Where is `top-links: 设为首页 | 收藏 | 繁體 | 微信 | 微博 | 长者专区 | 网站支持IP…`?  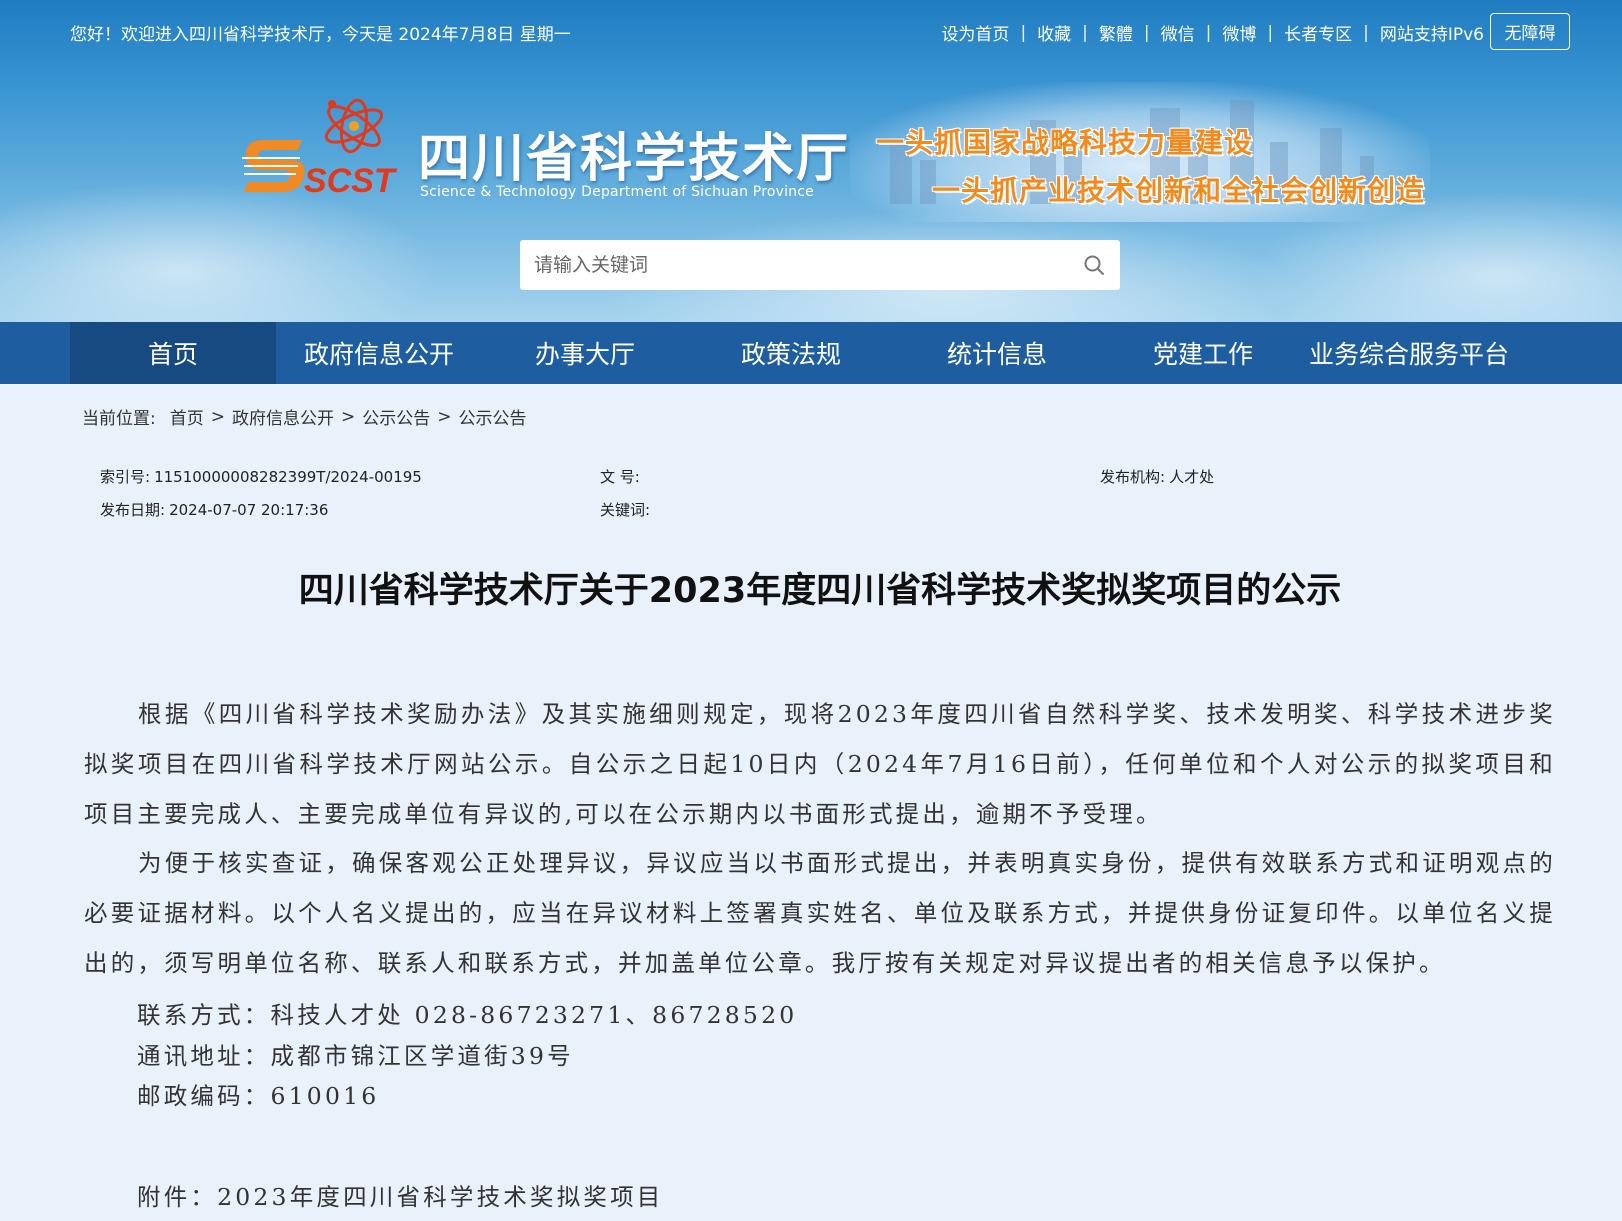 top-links: 设为首页 | 收藏 | 繁體 | 微信 | 微博 | 长者专区 | 网站支持IP… is located at coordinates (1212, 33).